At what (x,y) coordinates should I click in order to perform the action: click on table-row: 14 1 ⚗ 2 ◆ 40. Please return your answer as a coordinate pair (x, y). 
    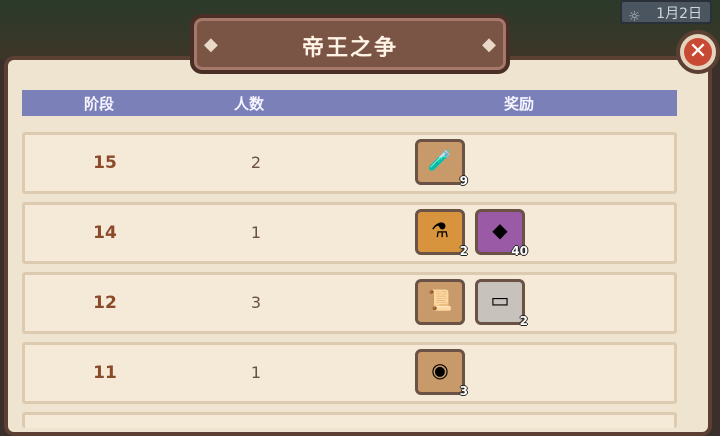
    Looking at the image, I should click on (349, 233).